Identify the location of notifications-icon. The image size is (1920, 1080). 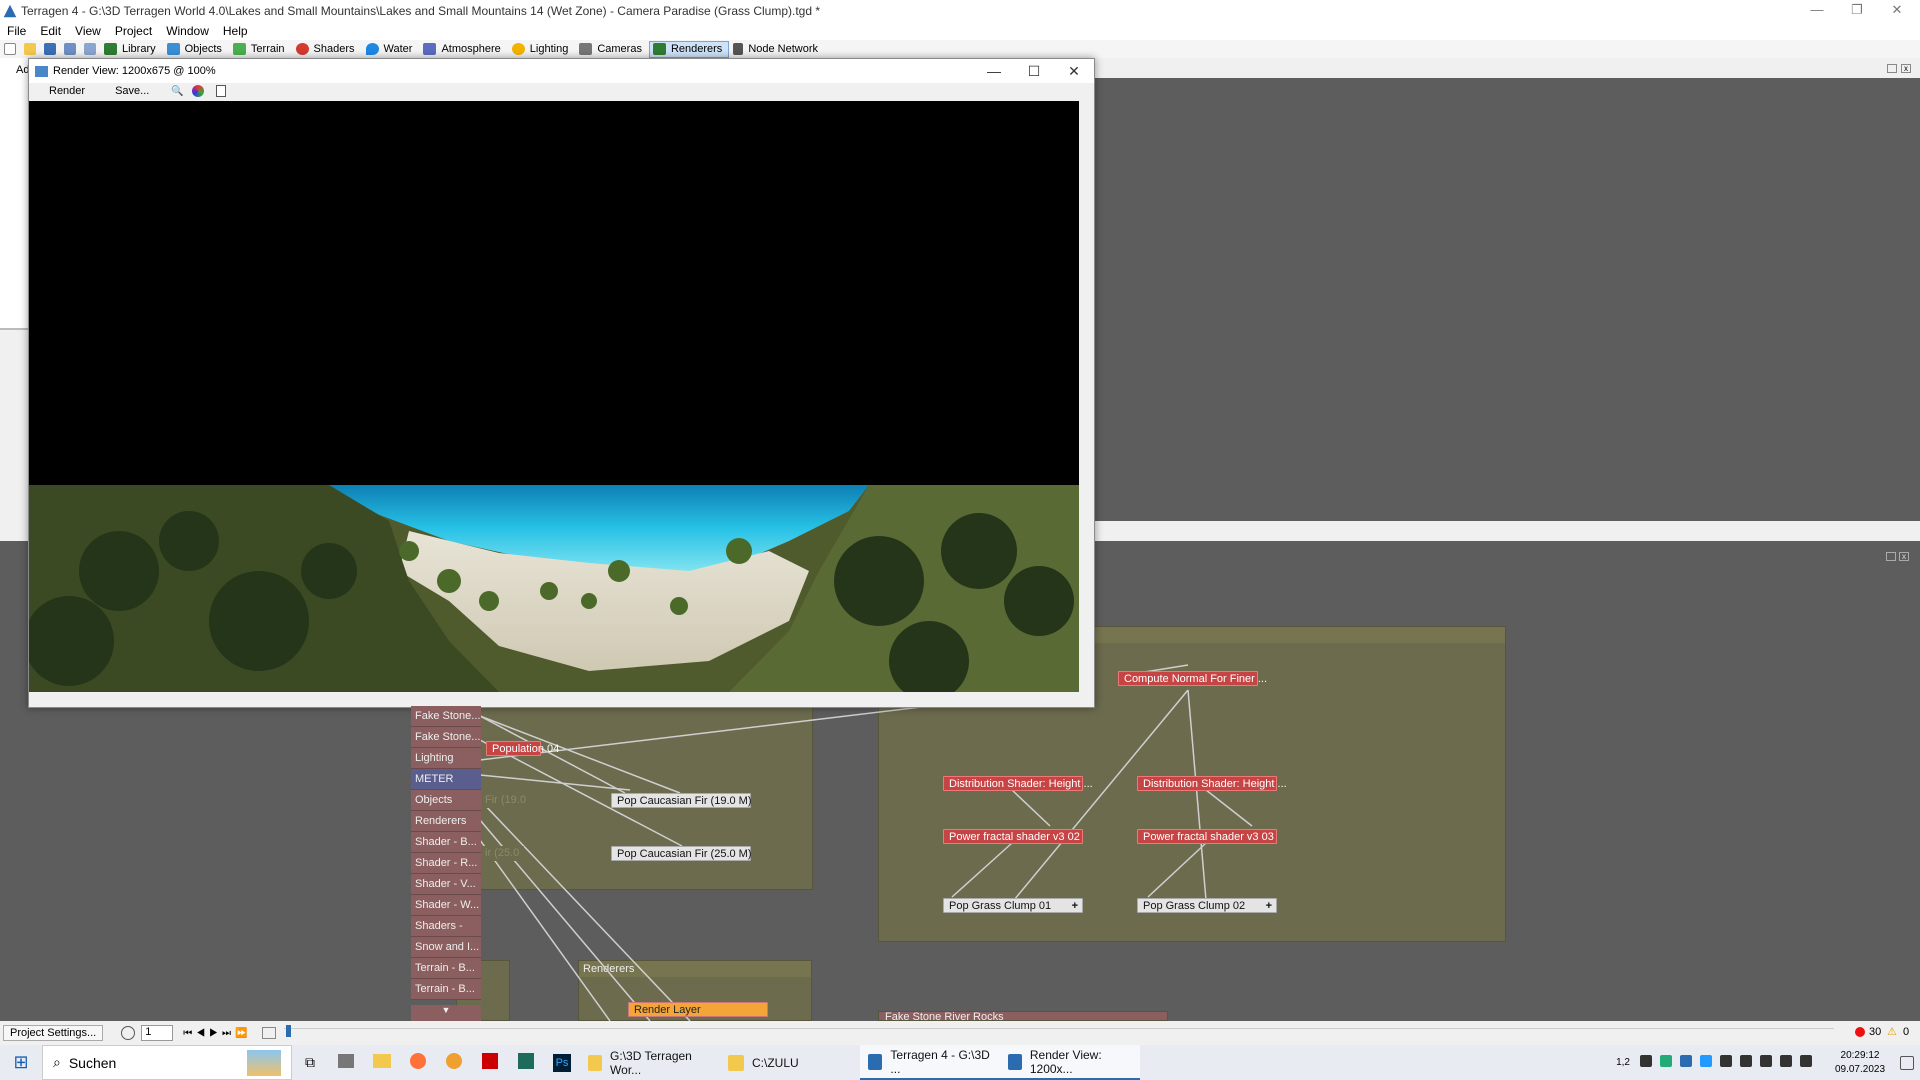
(1907, 1062).